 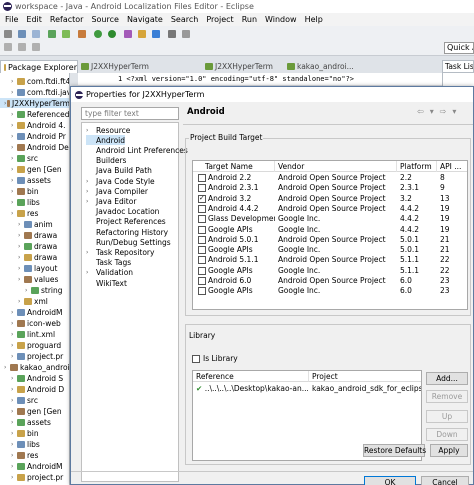 What do you see at coordinates (251, 376) in the screenshot?
I see `column-reference: Reference` at bounding box center [251, 376].